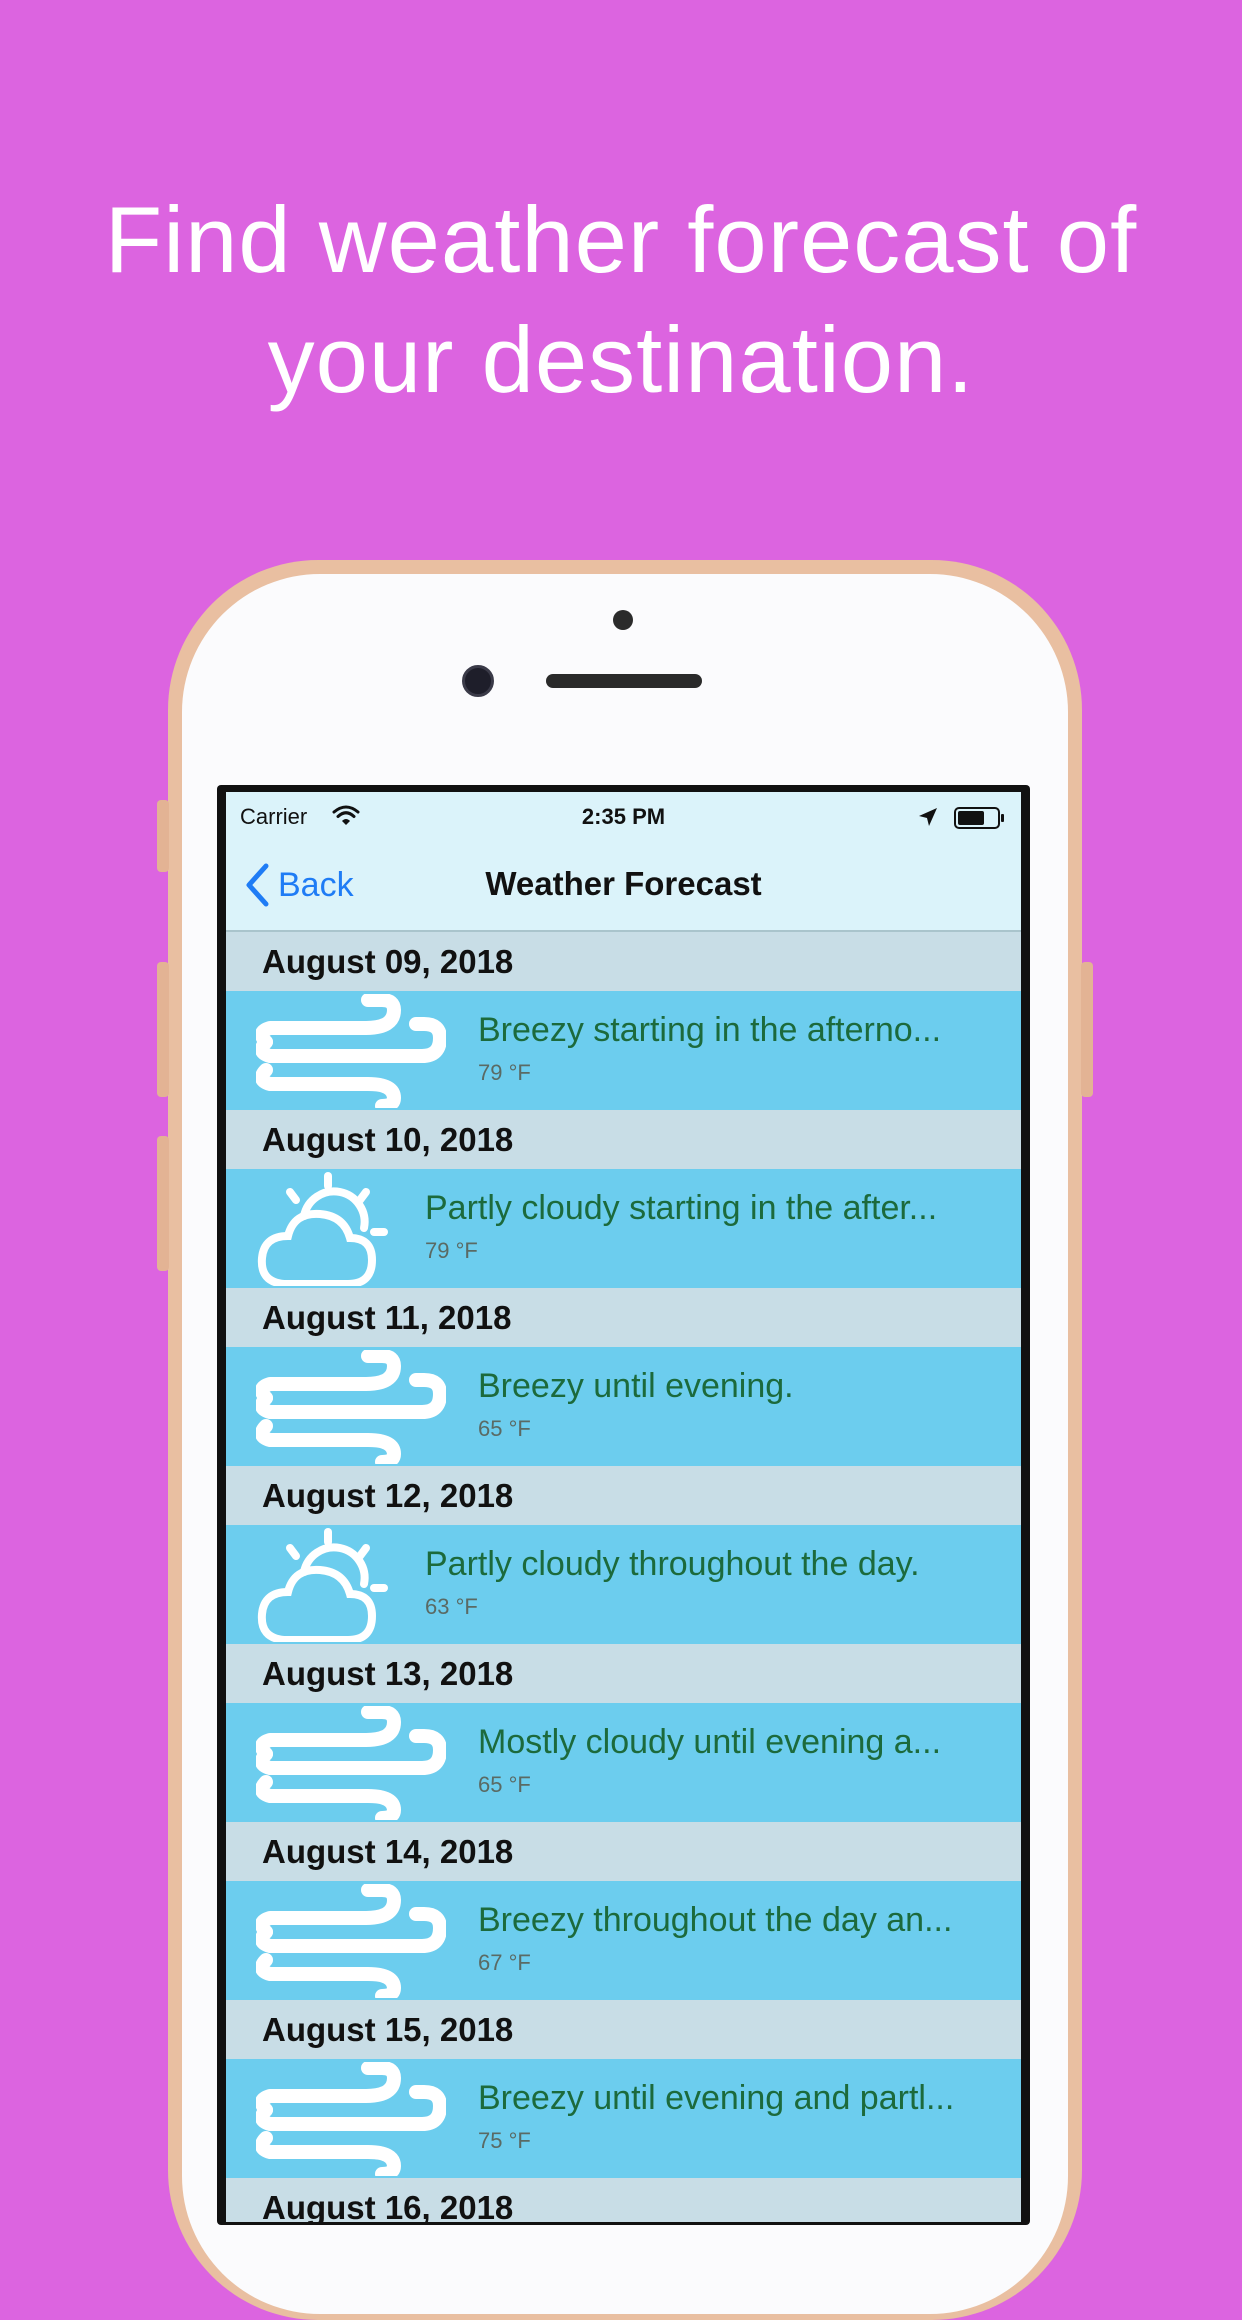 This screenshot has width=1242, height=2320. Describe the element at coordinates (623, 816) in the screenshot. I see `status-time: 2:35 PM` at that location.